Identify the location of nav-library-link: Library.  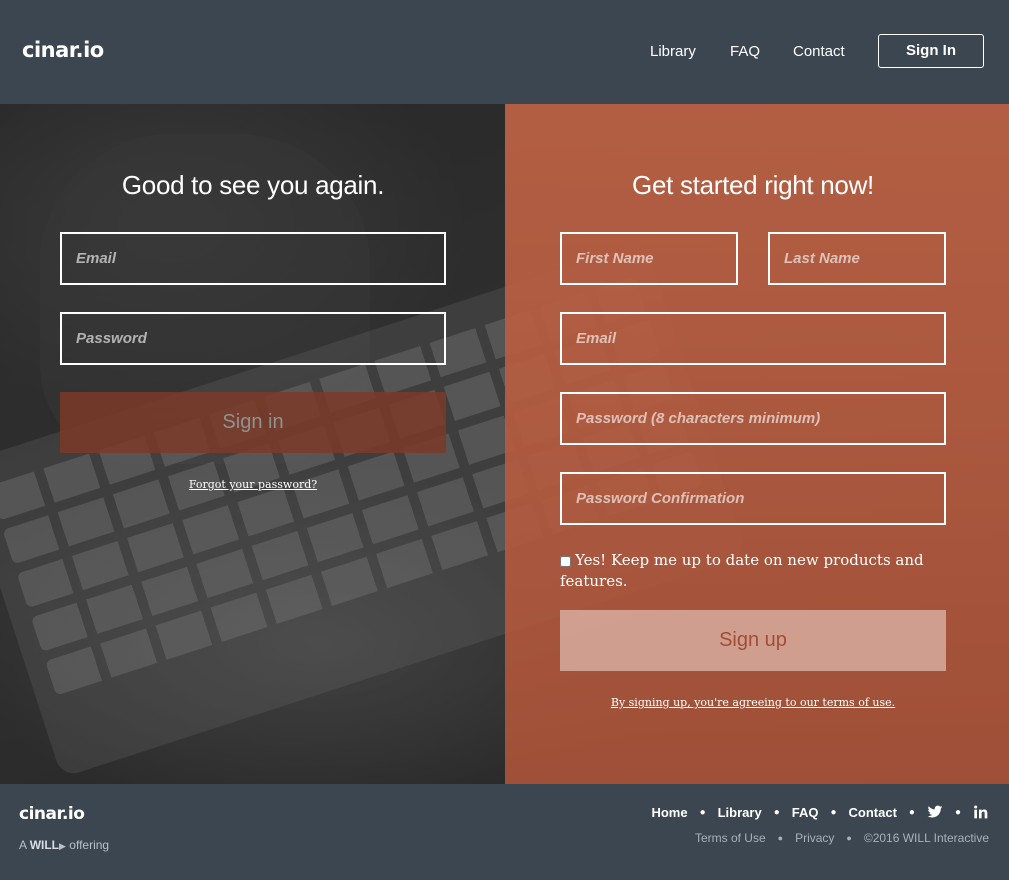
(673, 51).